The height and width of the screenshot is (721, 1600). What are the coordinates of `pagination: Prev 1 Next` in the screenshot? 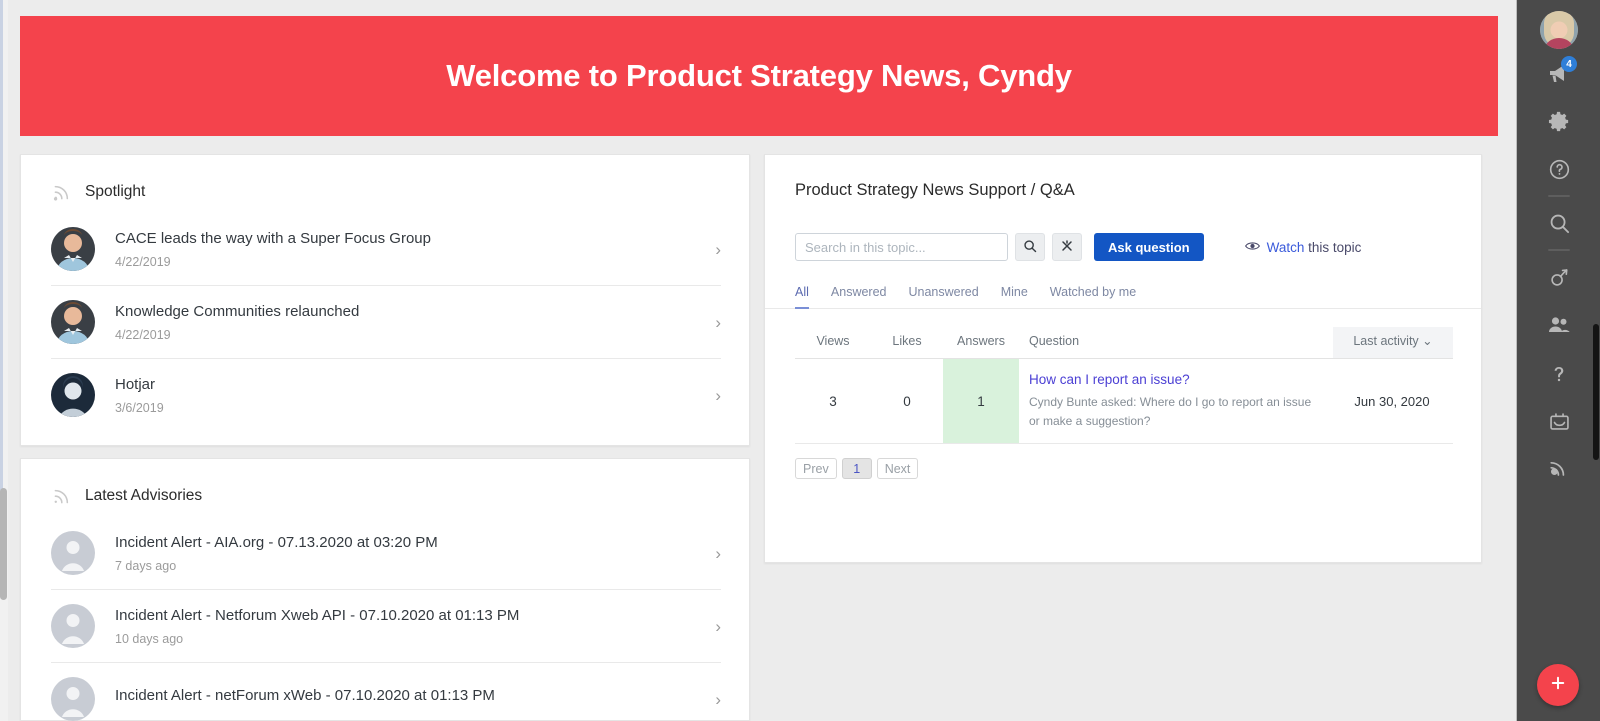 It's located at (1123, 462).